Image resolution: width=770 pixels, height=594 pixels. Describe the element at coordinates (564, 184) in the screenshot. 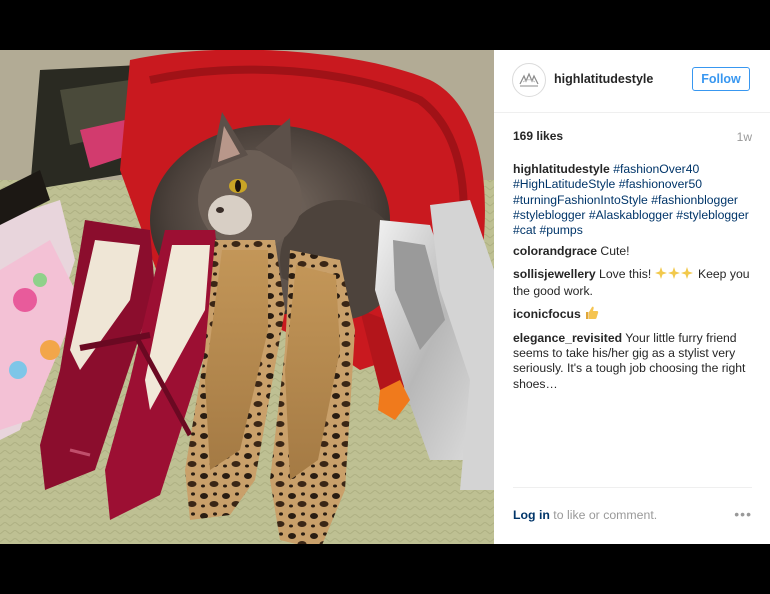

I see `hashtag: #HighLatitudeStyle` at that location.